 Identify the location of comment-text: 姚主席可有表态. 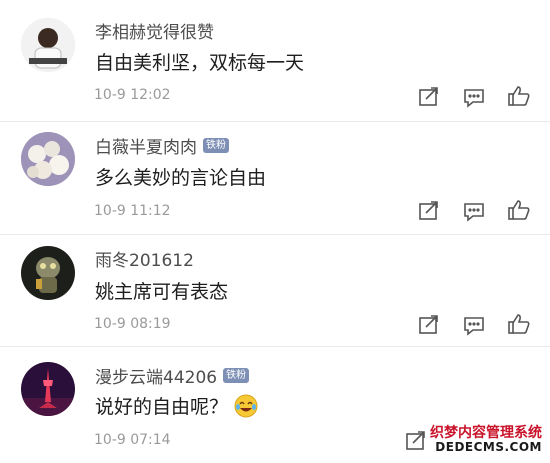
(162, 292).